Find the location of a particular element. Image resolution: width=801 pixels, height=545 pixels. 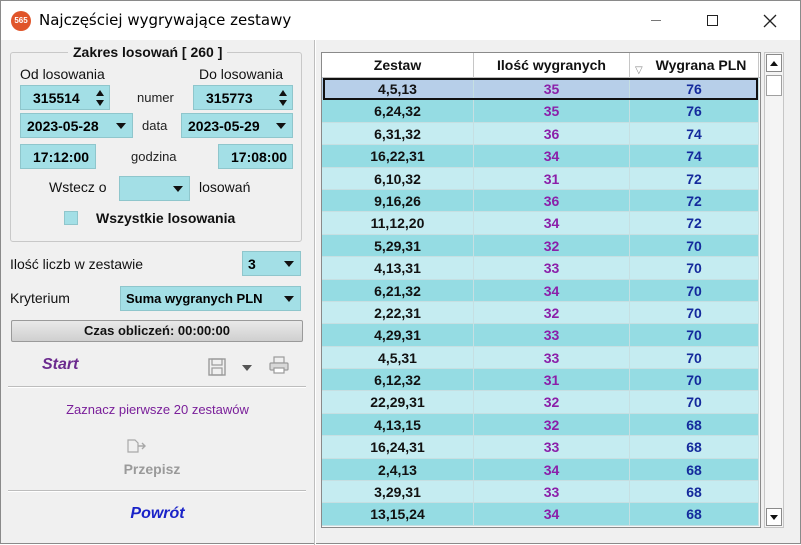

to-time-field: 17:08:00 is located at coordinates (255, 156).